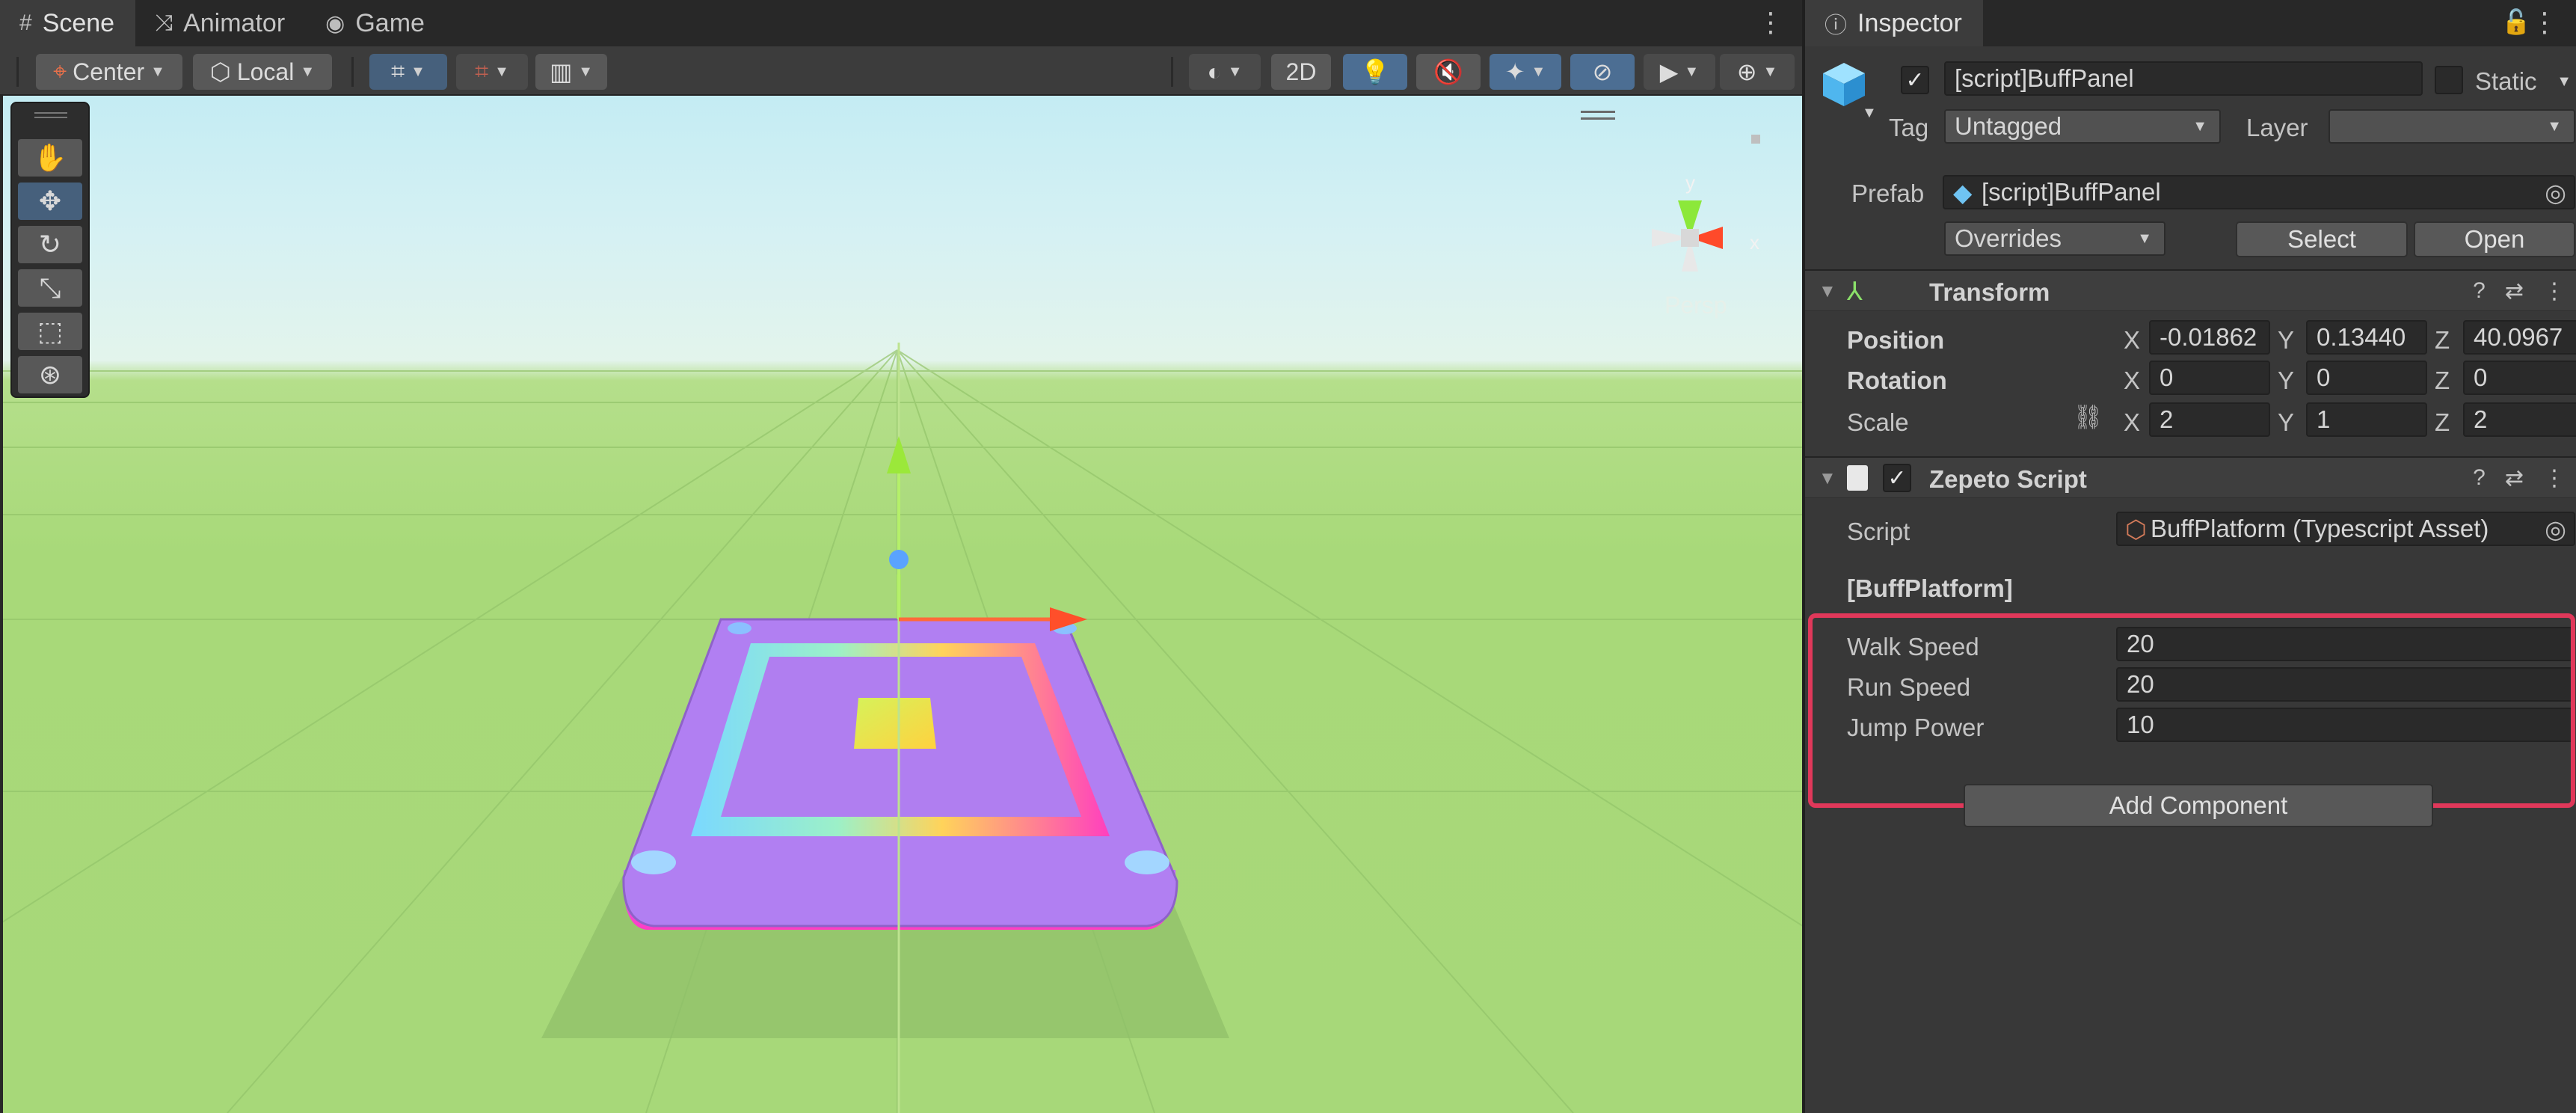 Image resolution: width=2576 pixels, height=1113 pixels. I want to click on toggle-2d-label: 2D, so click(1301, 71).